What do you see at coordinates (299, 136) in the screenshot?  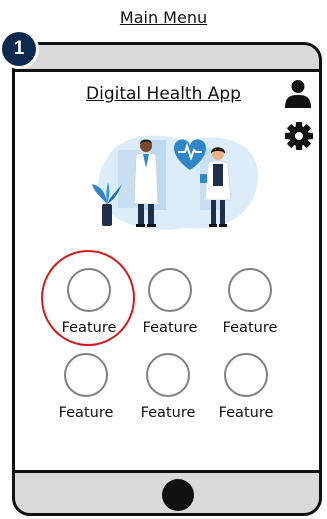 I see `gear-icon` at bounding box center [299, 136].